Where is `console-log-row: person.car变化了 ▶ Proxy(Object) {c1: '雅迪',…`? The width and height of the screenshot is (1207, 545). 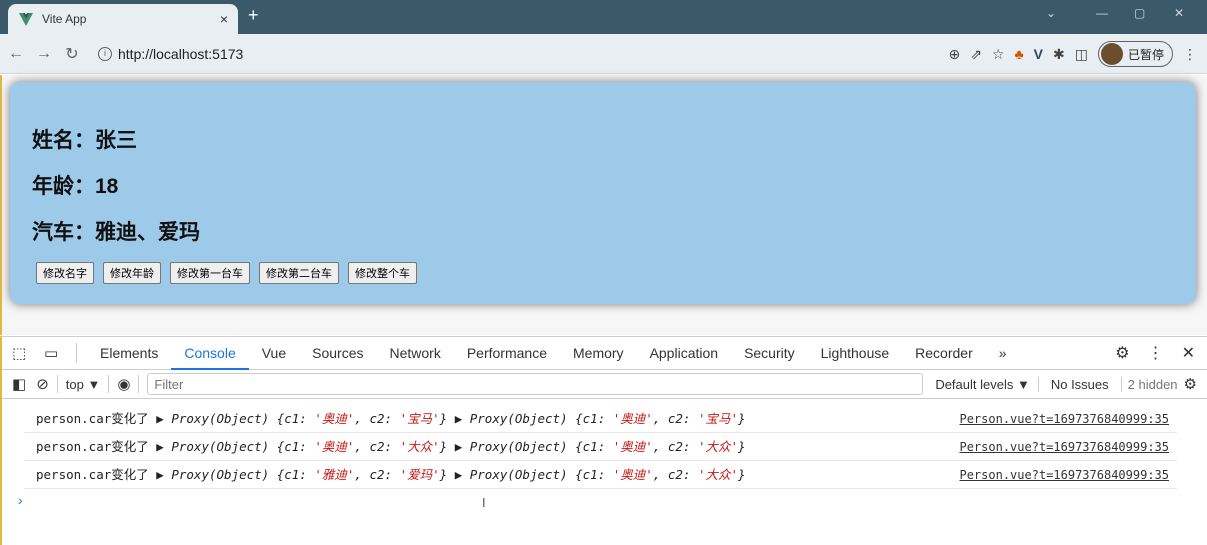
console-log-row: person.car变化了 ▶ Proxy(Object) {c1: '雅迪',… is located at coordinates (600, 475).